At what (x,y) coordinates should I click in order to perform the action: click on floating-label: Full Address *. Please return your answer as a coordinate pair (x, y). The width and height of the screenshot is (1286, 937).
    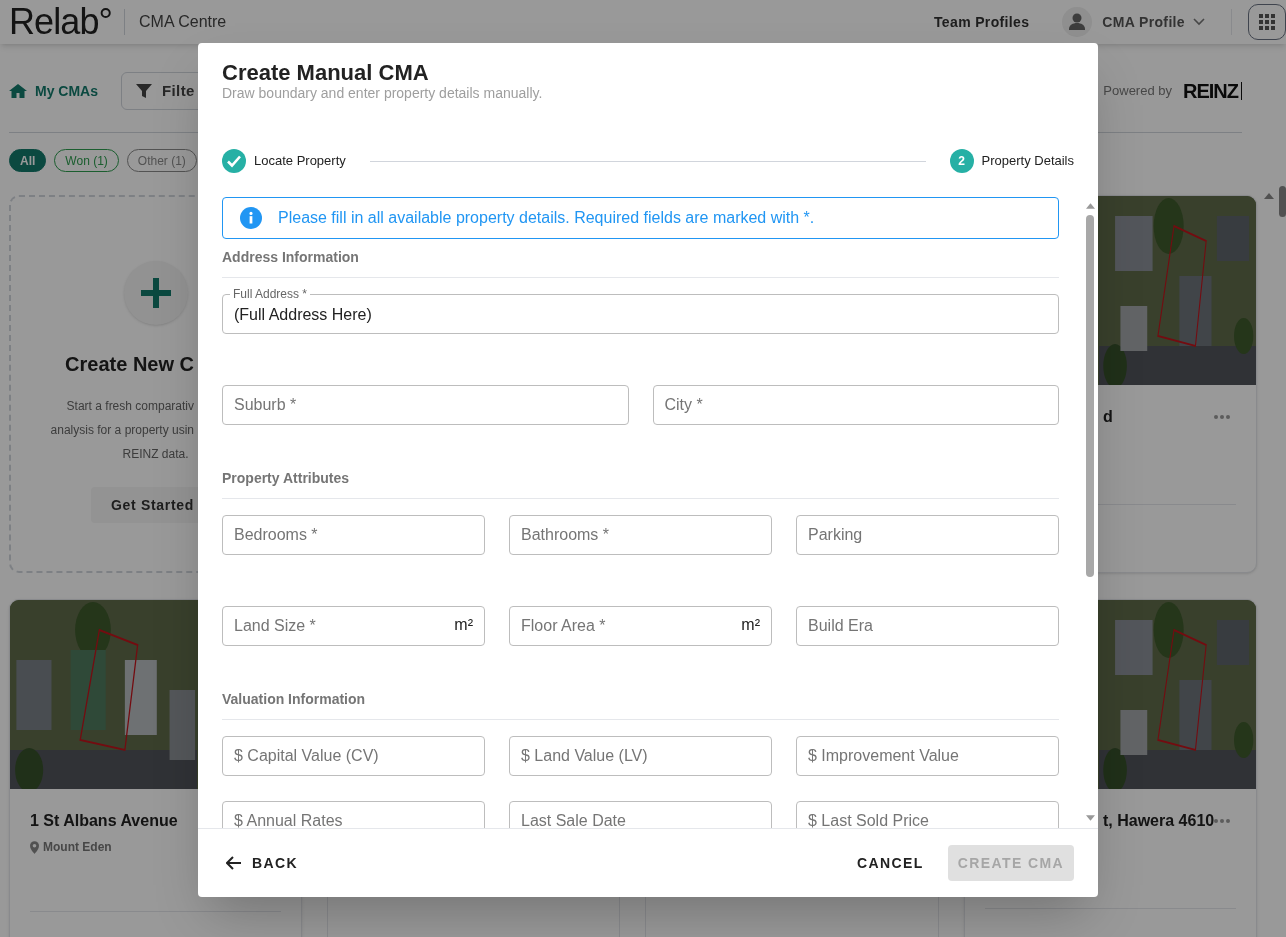
    Looking at the image, I should click on (270, 294).